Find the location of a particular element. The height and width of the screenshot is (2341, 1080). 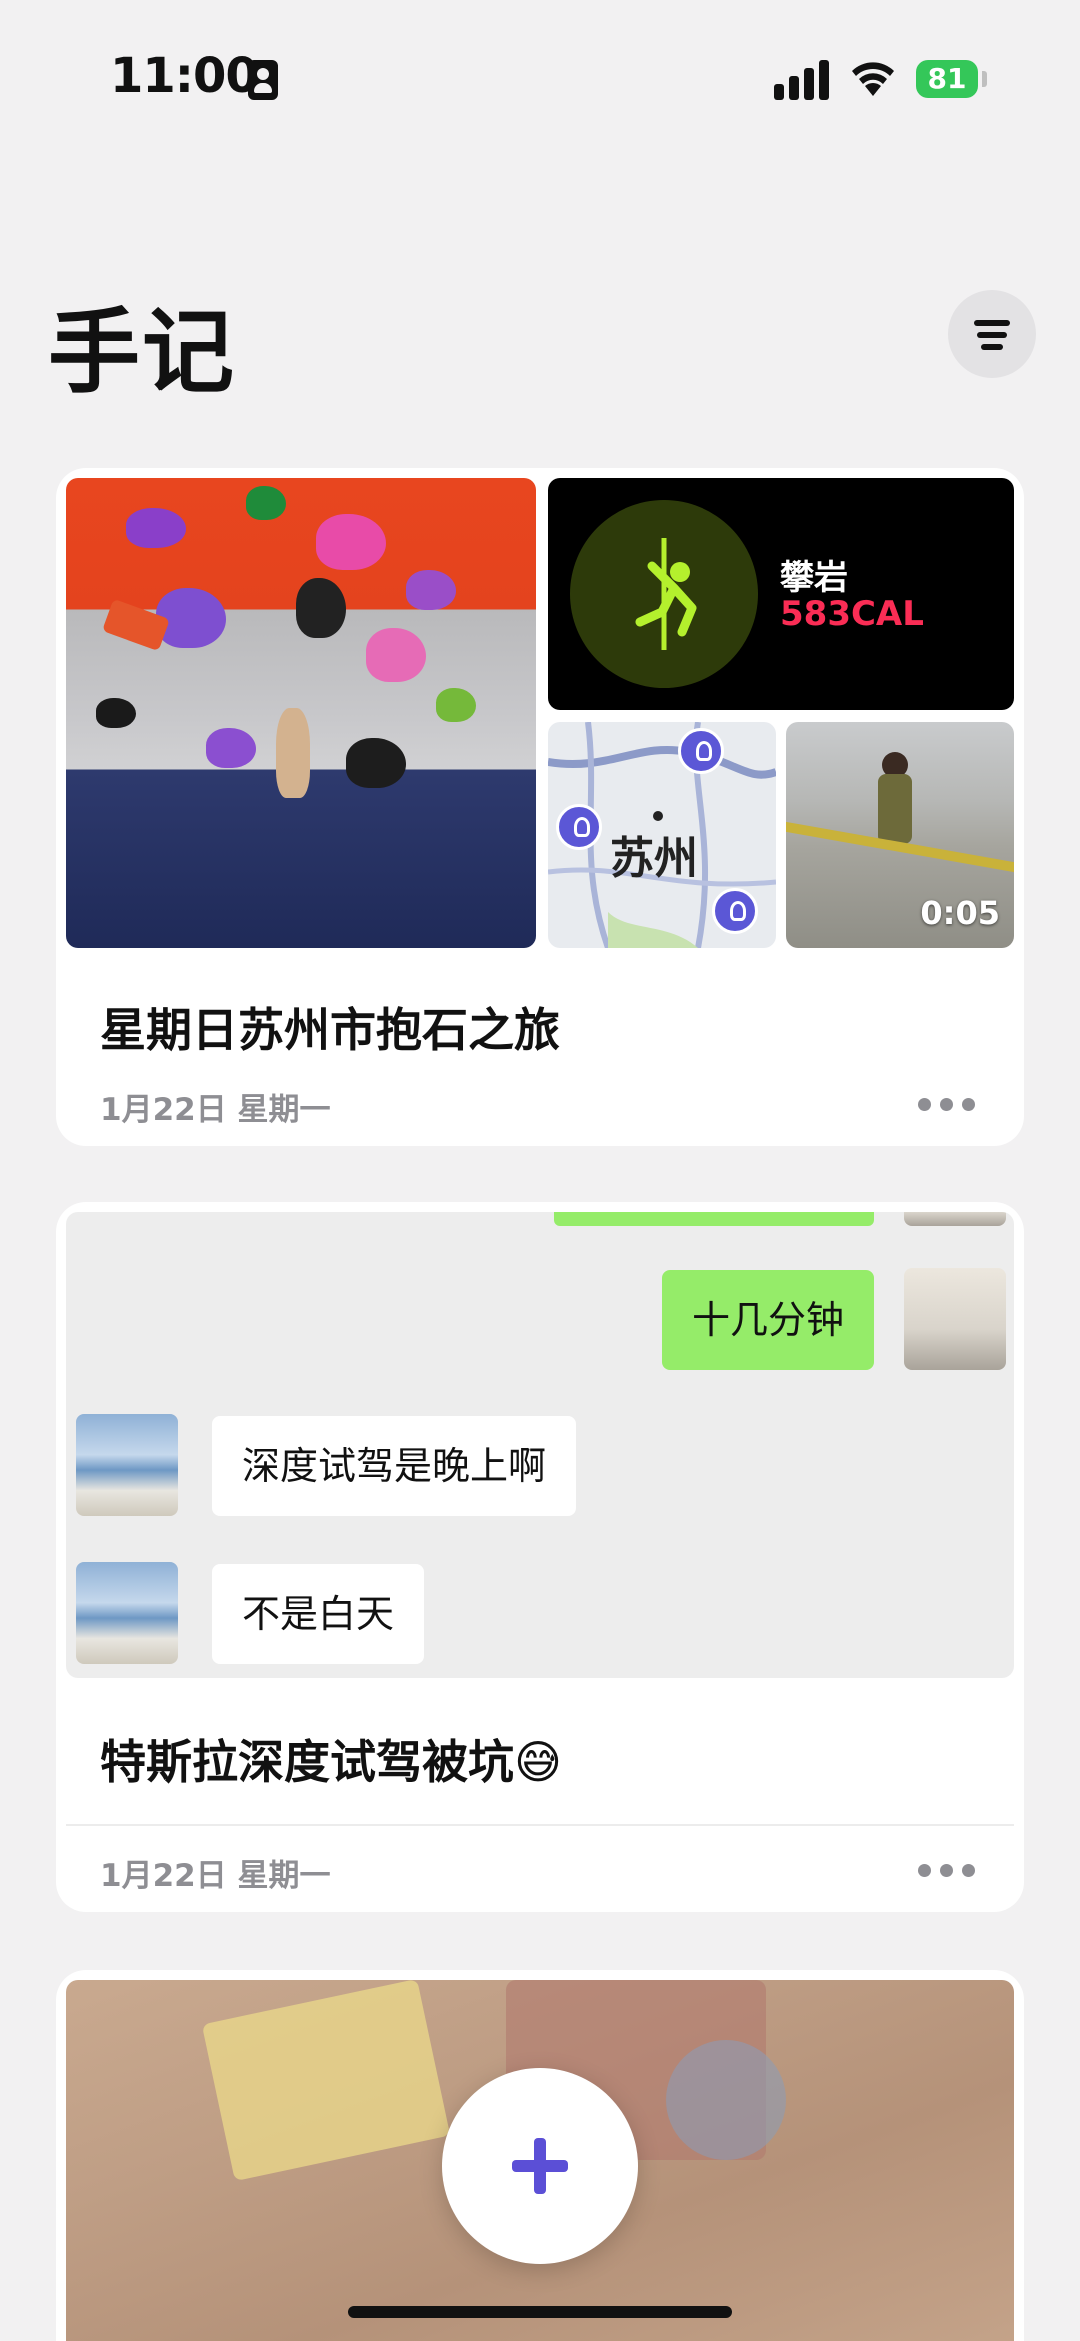

wifi-icon is located at coordinates (873, 79).